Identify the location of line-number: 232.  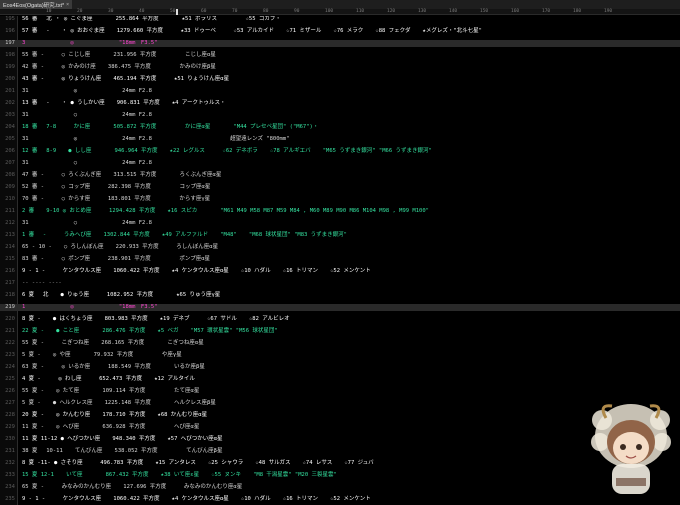
(10, 463).